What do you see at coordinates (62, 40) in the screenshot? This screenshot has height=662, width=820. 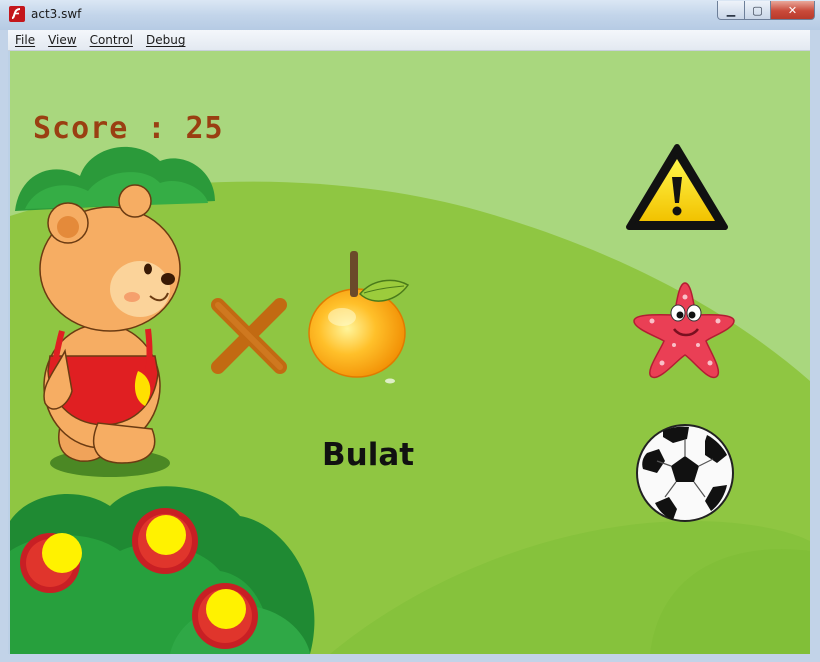 I see `menu-view: View` at bounding box center [62, 40].